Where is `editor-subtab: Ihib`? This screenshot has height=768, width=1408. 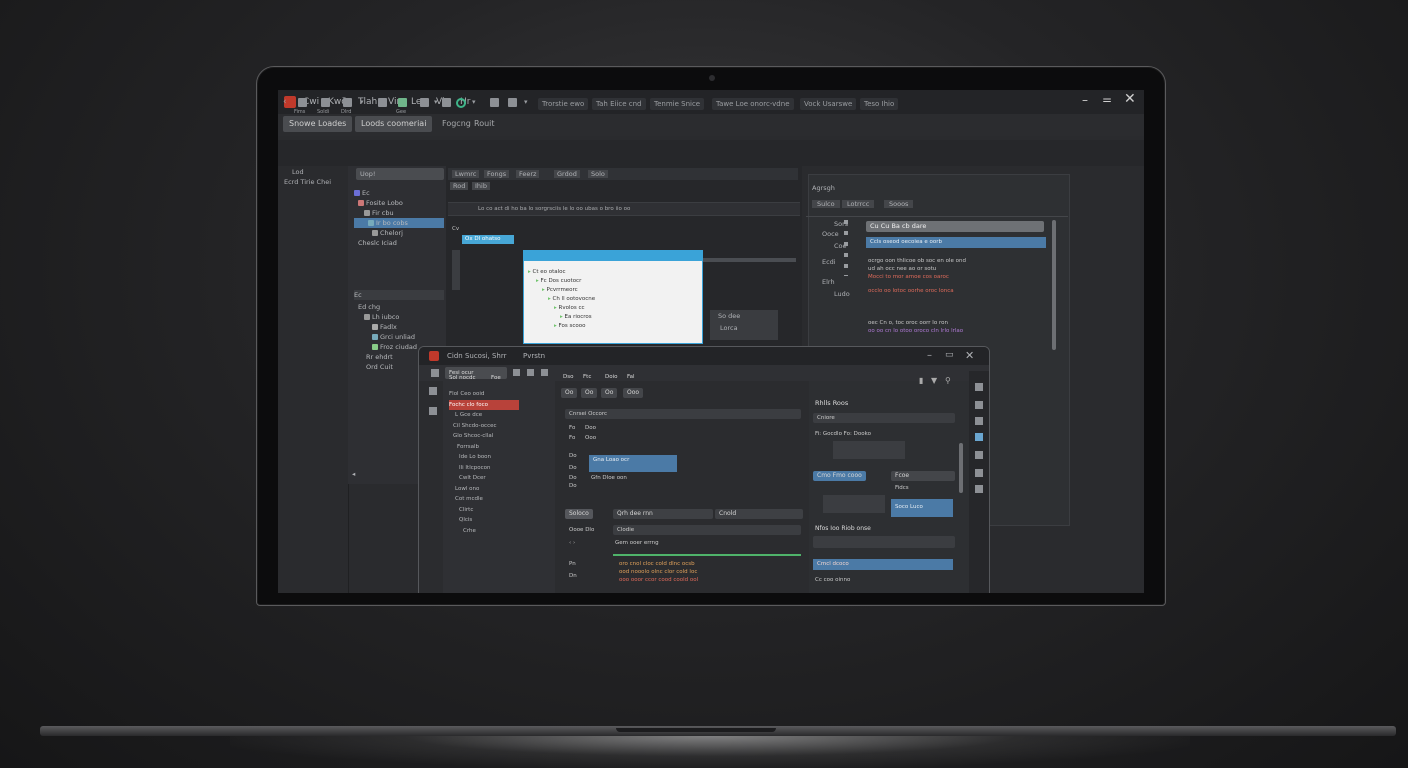 editor-subtab: Ihib is located at coordinates (481, 186).